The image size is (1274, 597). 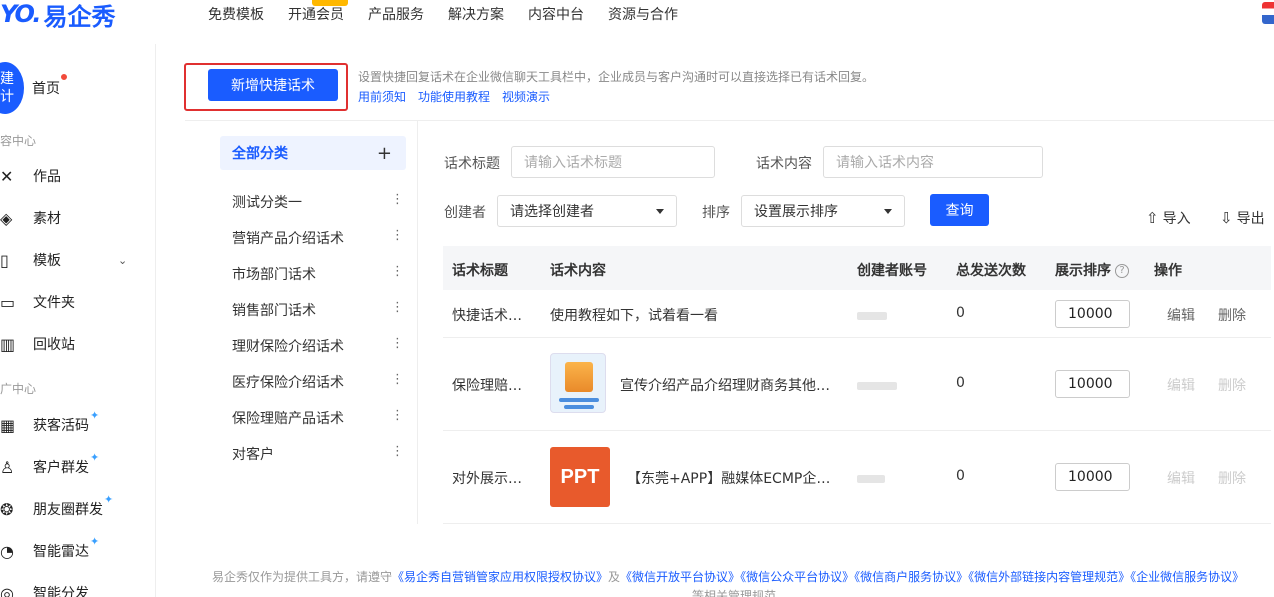 What do you see at coordinates (313, 153) in the screenshot?
I see `category-all: 全部分类 +` at bounding box center [313, 153].